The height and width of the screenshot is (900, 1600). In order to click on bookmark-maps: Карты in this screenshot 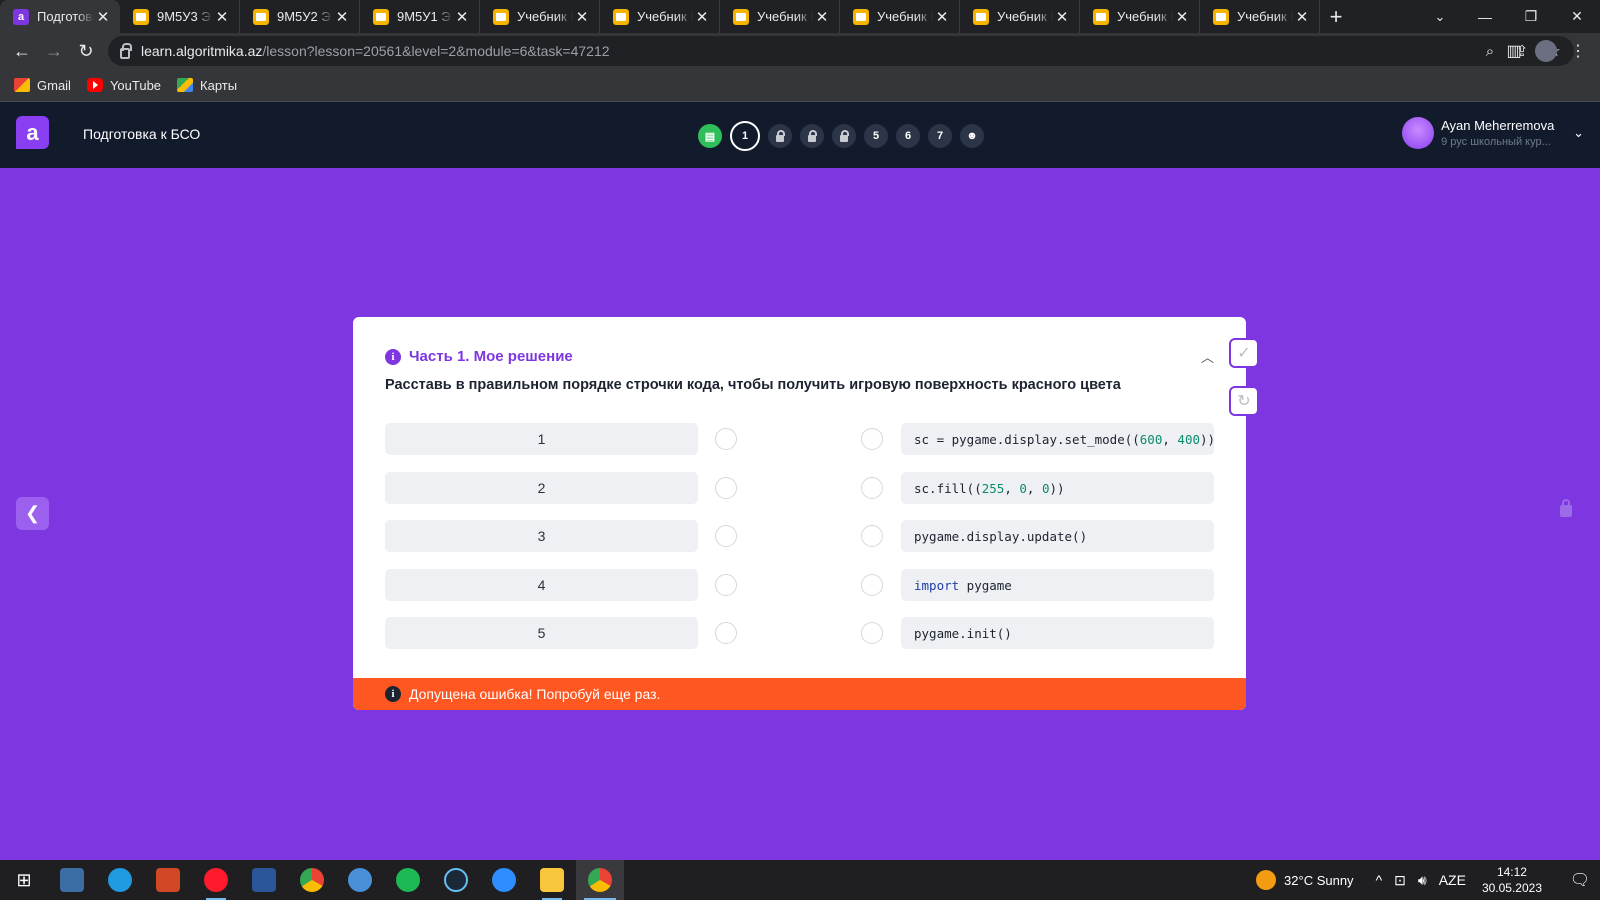, I will do `click(207, 85)`.